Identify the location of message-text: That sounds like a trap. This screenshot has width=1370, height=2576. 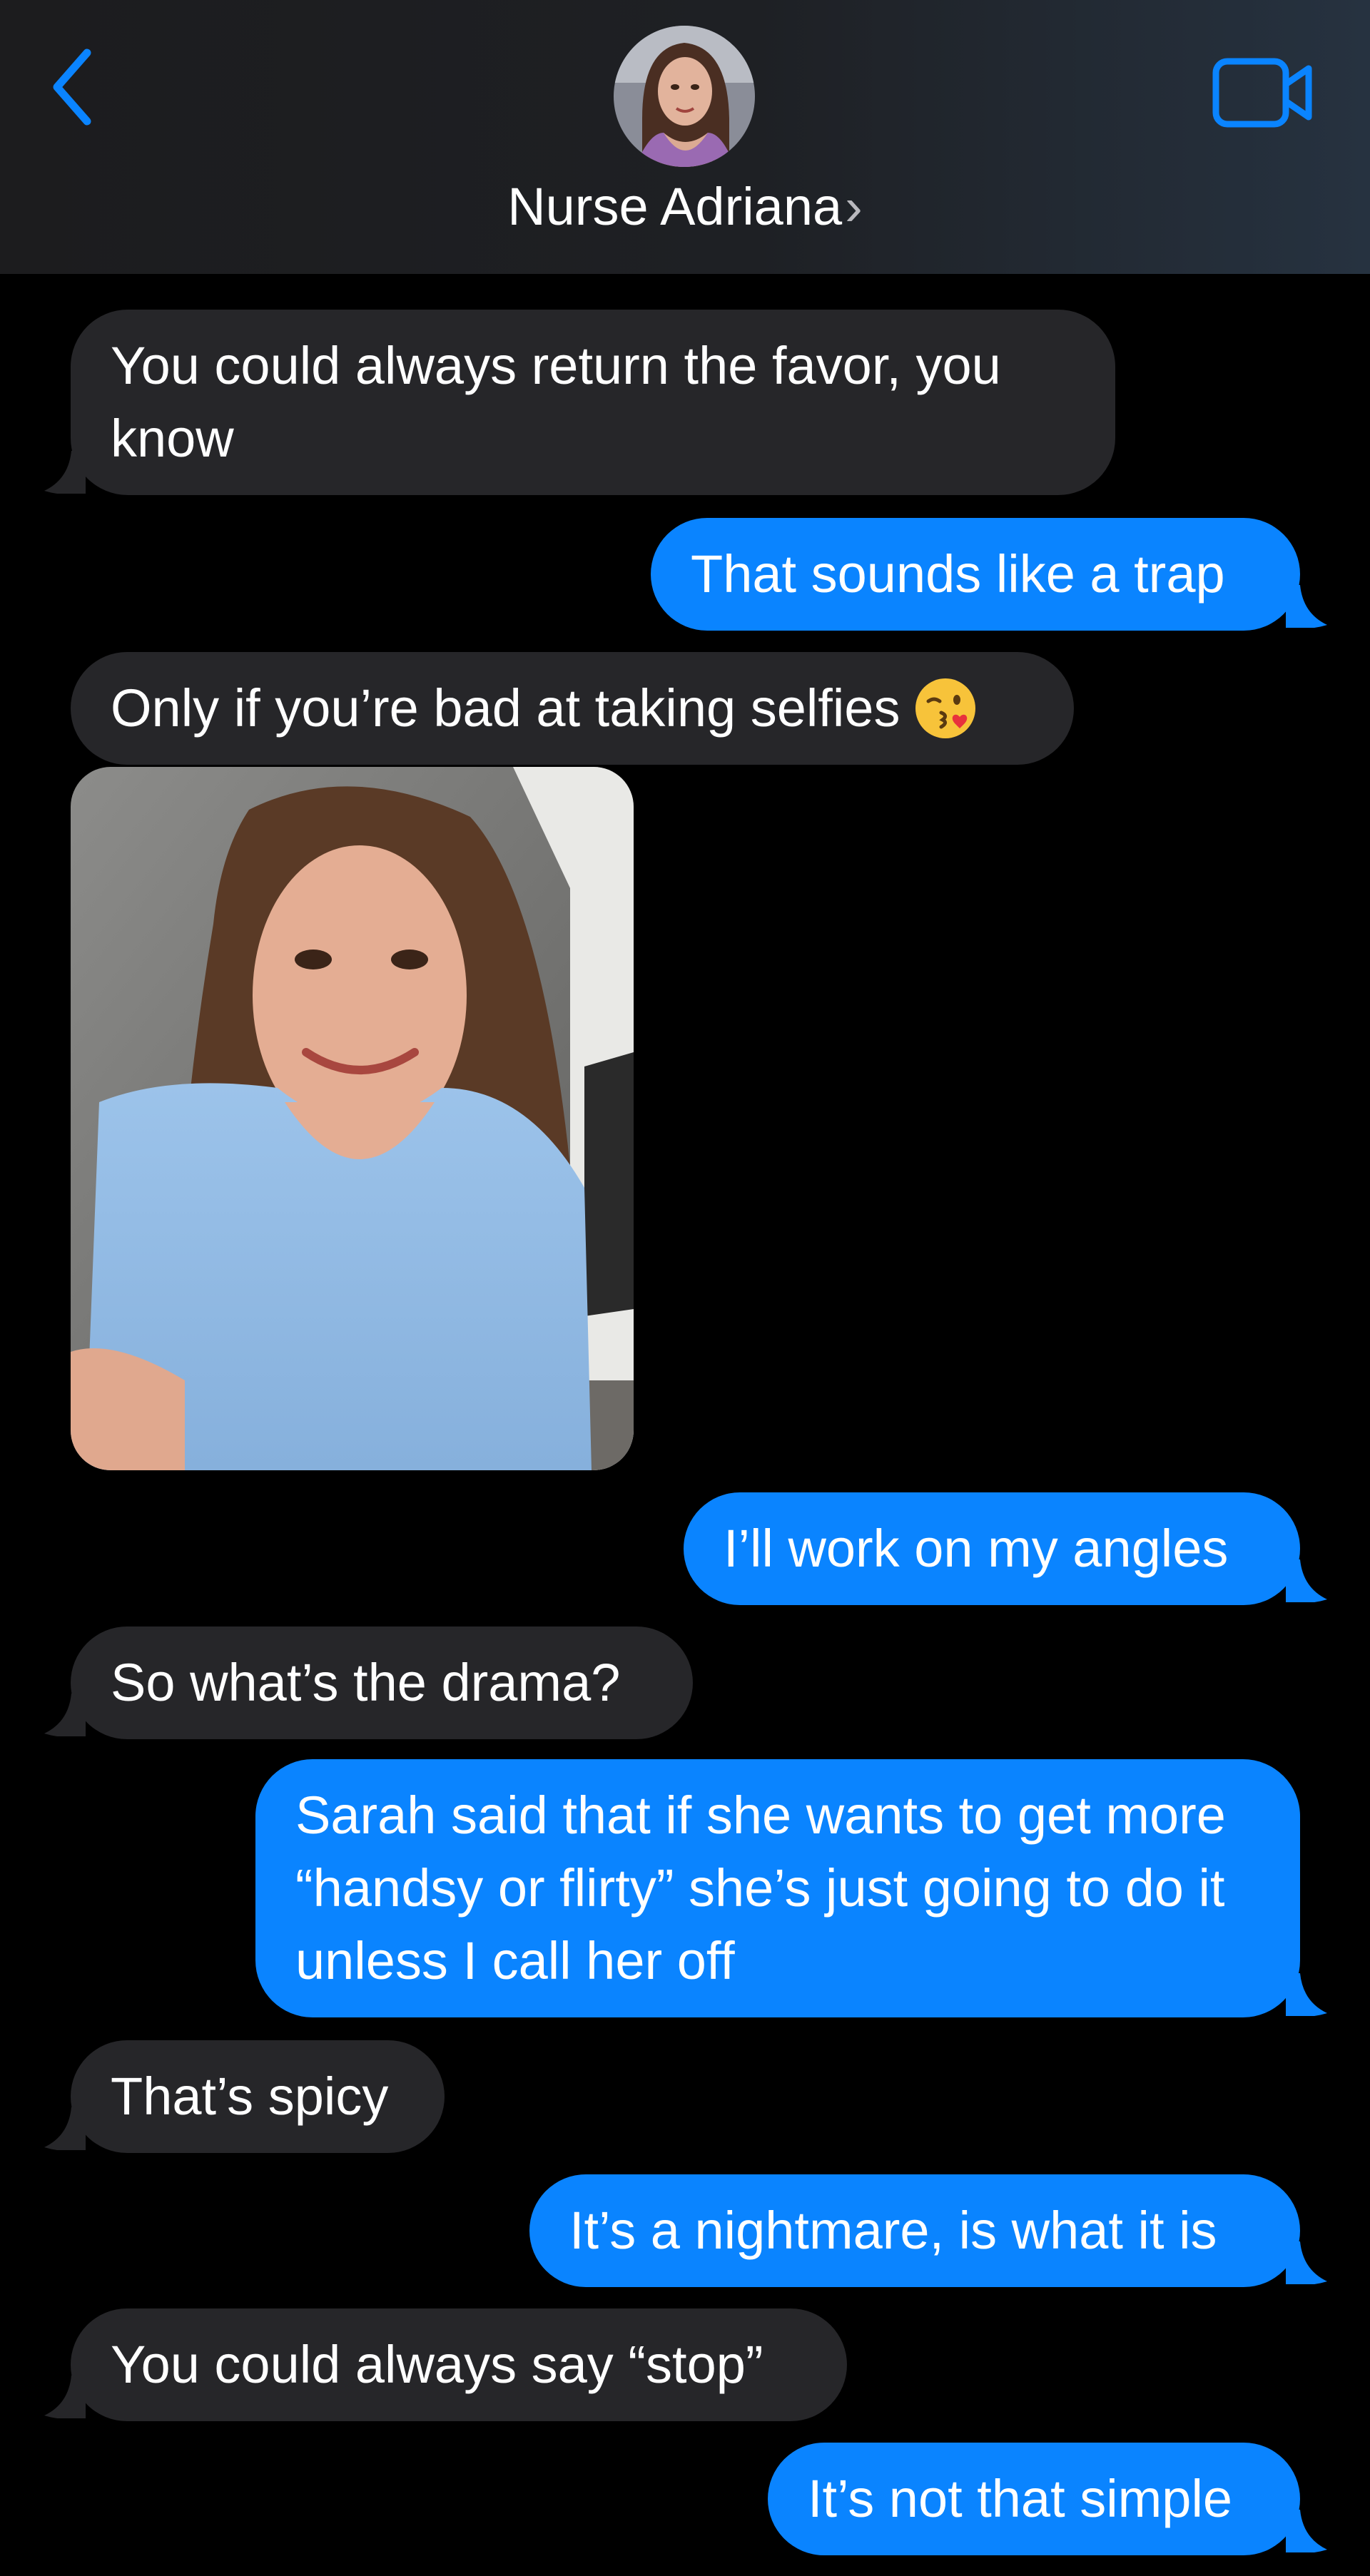
(958, 574).